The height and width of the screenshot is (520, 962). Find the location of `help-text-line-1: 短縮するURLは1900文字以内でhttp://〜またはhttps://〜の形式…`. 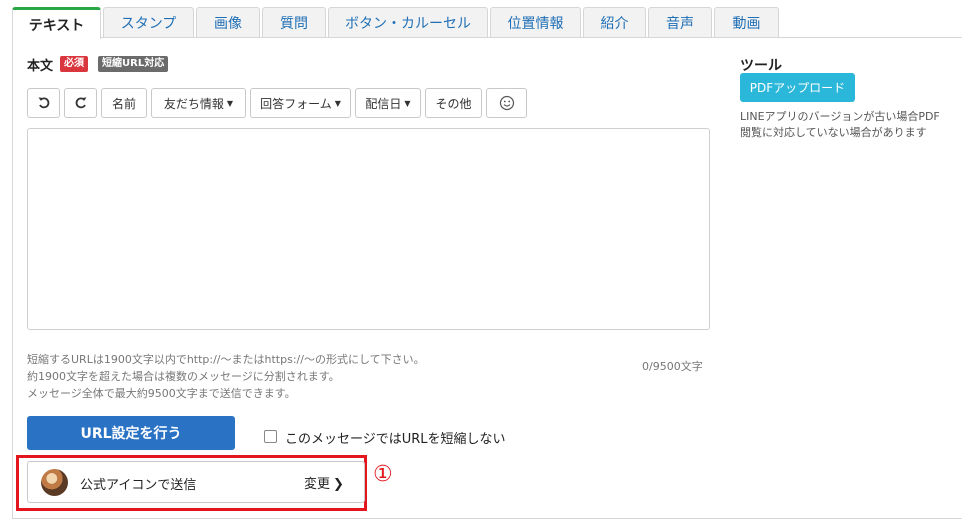

help-text-line-1: 短縮するURLは1900文字以内でhttp://〜またはhttps://〜の形式… is located at coordinates (226, 359).